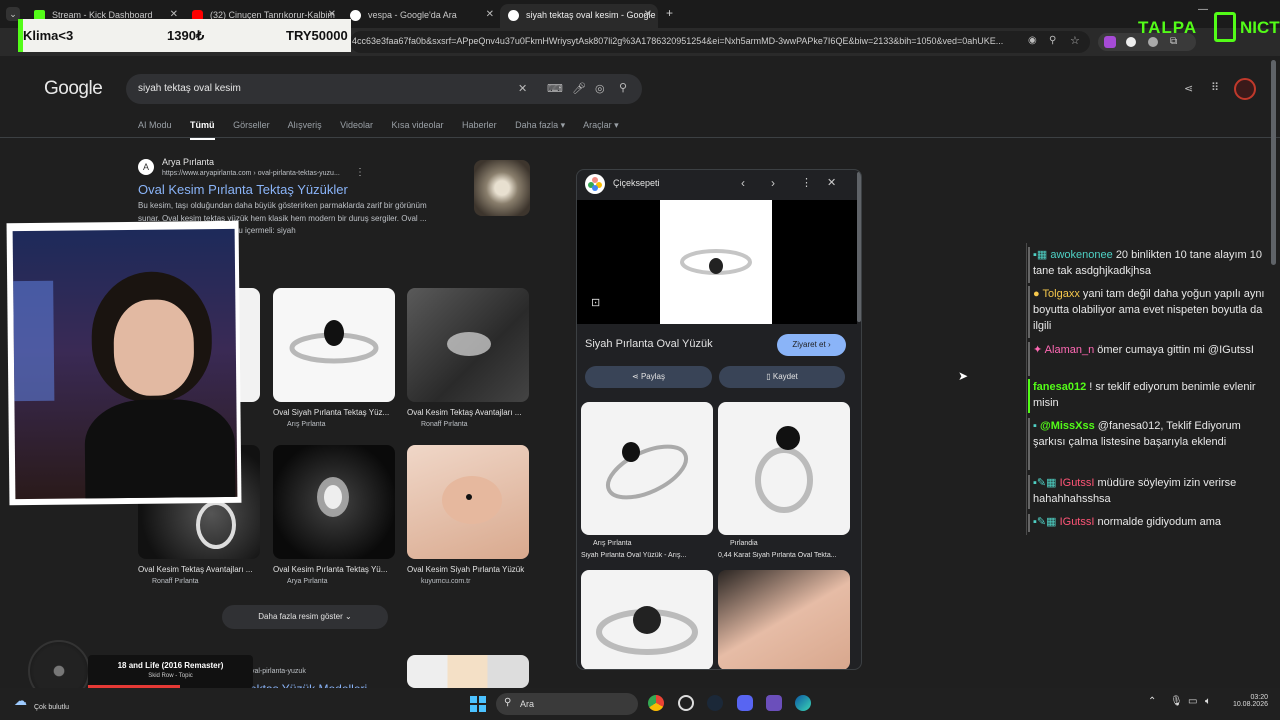  What do you see at coordinates (669, 13) in the screenshot?
I see `new-tab-button: +` at bounding box center [669, 13].